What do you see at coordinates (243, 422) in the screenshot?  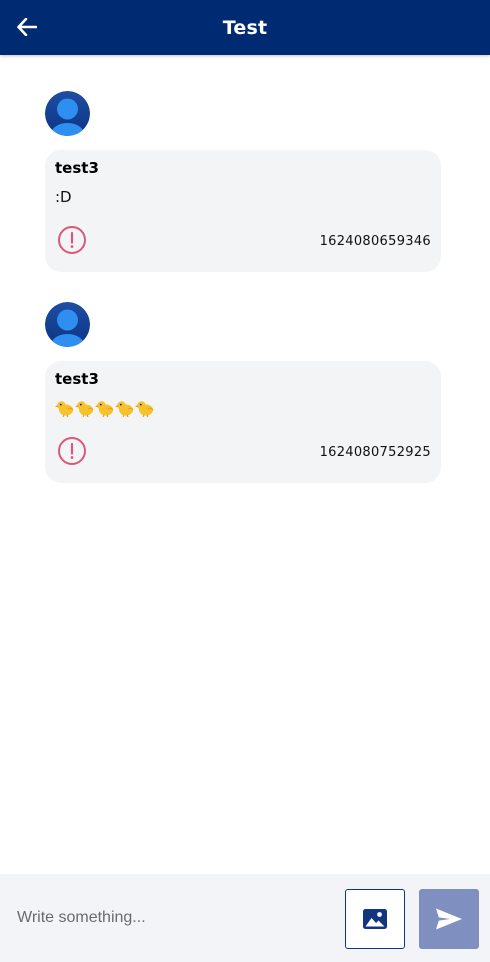 I see `message-bubble: test3 1624080752925` at bounding box center [243, 422].